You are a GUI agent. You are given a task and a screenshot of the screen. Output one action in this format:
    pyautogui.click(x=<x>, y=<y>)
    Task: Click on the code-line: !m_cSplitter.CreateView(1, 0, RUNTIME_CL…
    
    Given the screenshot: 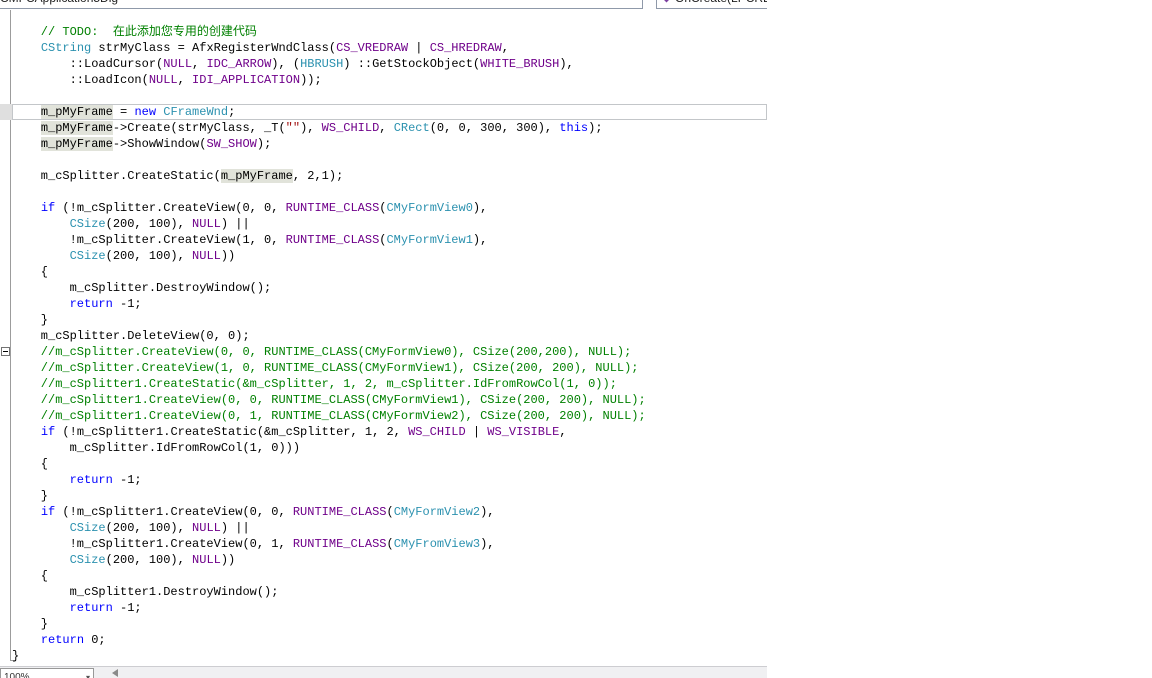 What is the action you would take?
    pyautogui.click(x=383, y=240)
    